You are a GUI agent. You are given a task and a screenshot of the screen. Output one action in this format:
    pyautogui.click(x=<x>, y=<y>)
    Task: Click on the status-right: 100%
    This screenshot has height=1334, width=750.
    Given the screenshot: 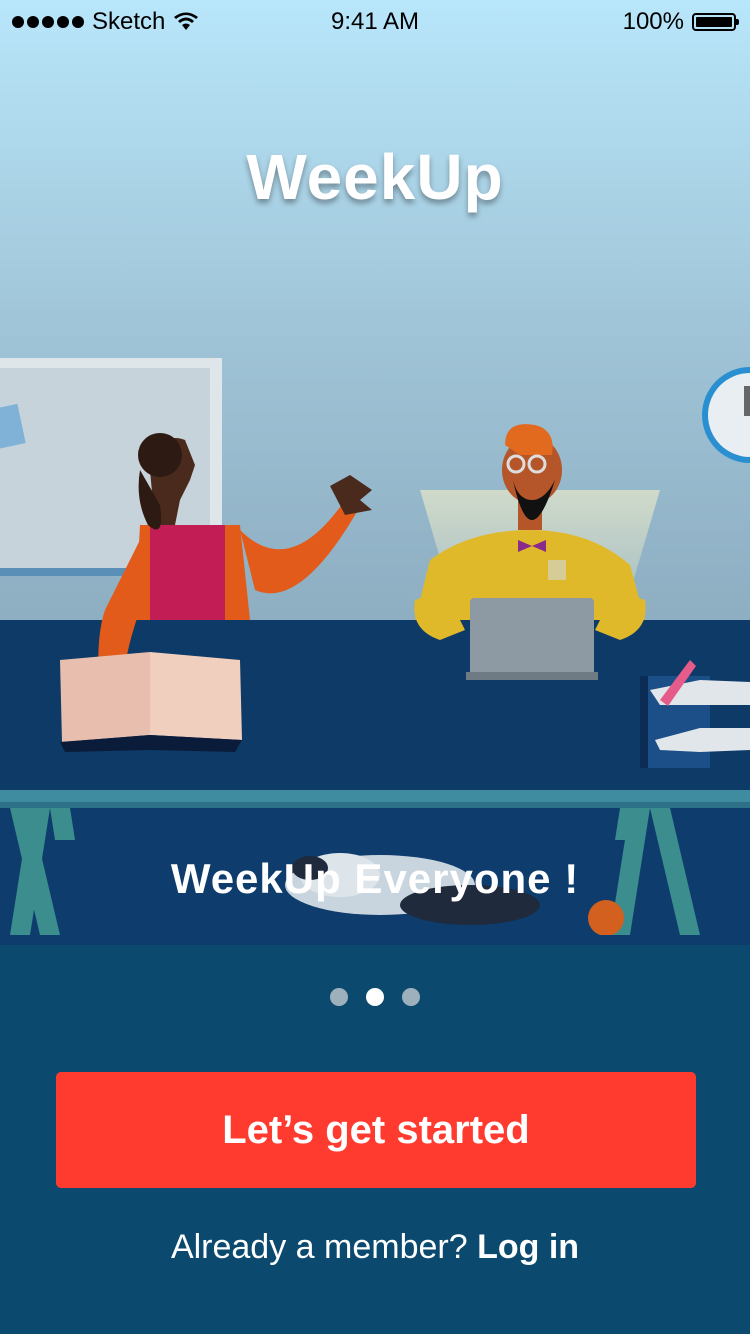 What is the action you would take?
    pyautogui.click(x=680, y=22)
    